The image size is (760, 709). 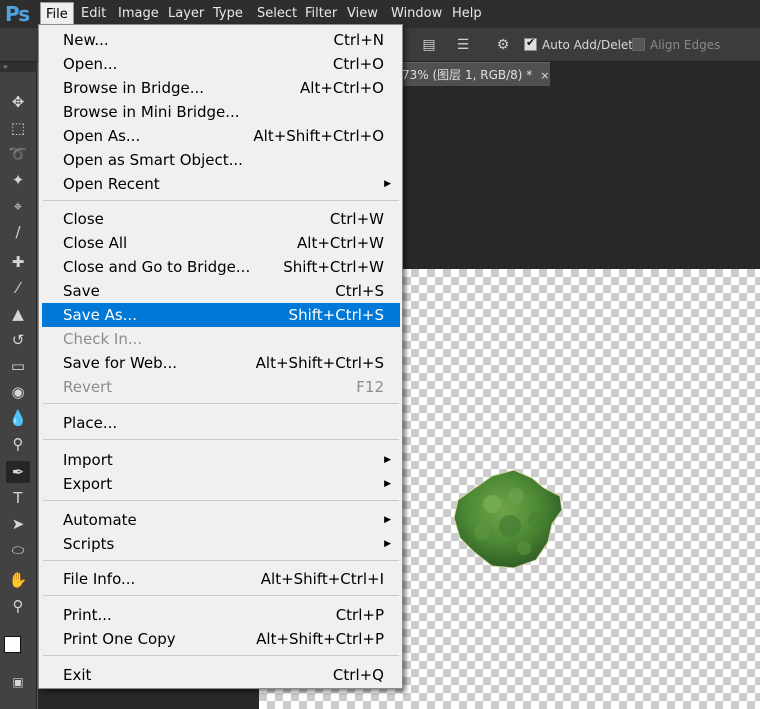 I want to click on menu-item-save: Save Ctrl+S, so click(x=221, y=291).